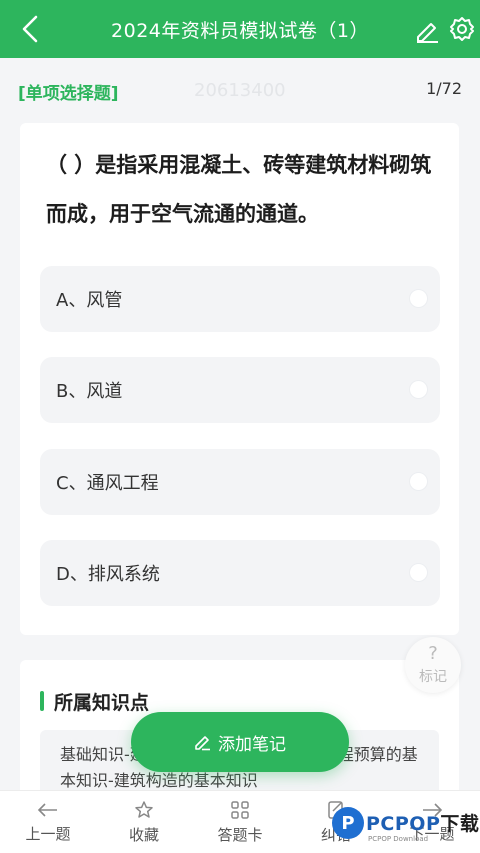  Describe the element at coordinates (433, 653) in the screenshot. I see `question-mark-icon: ?` at that location.